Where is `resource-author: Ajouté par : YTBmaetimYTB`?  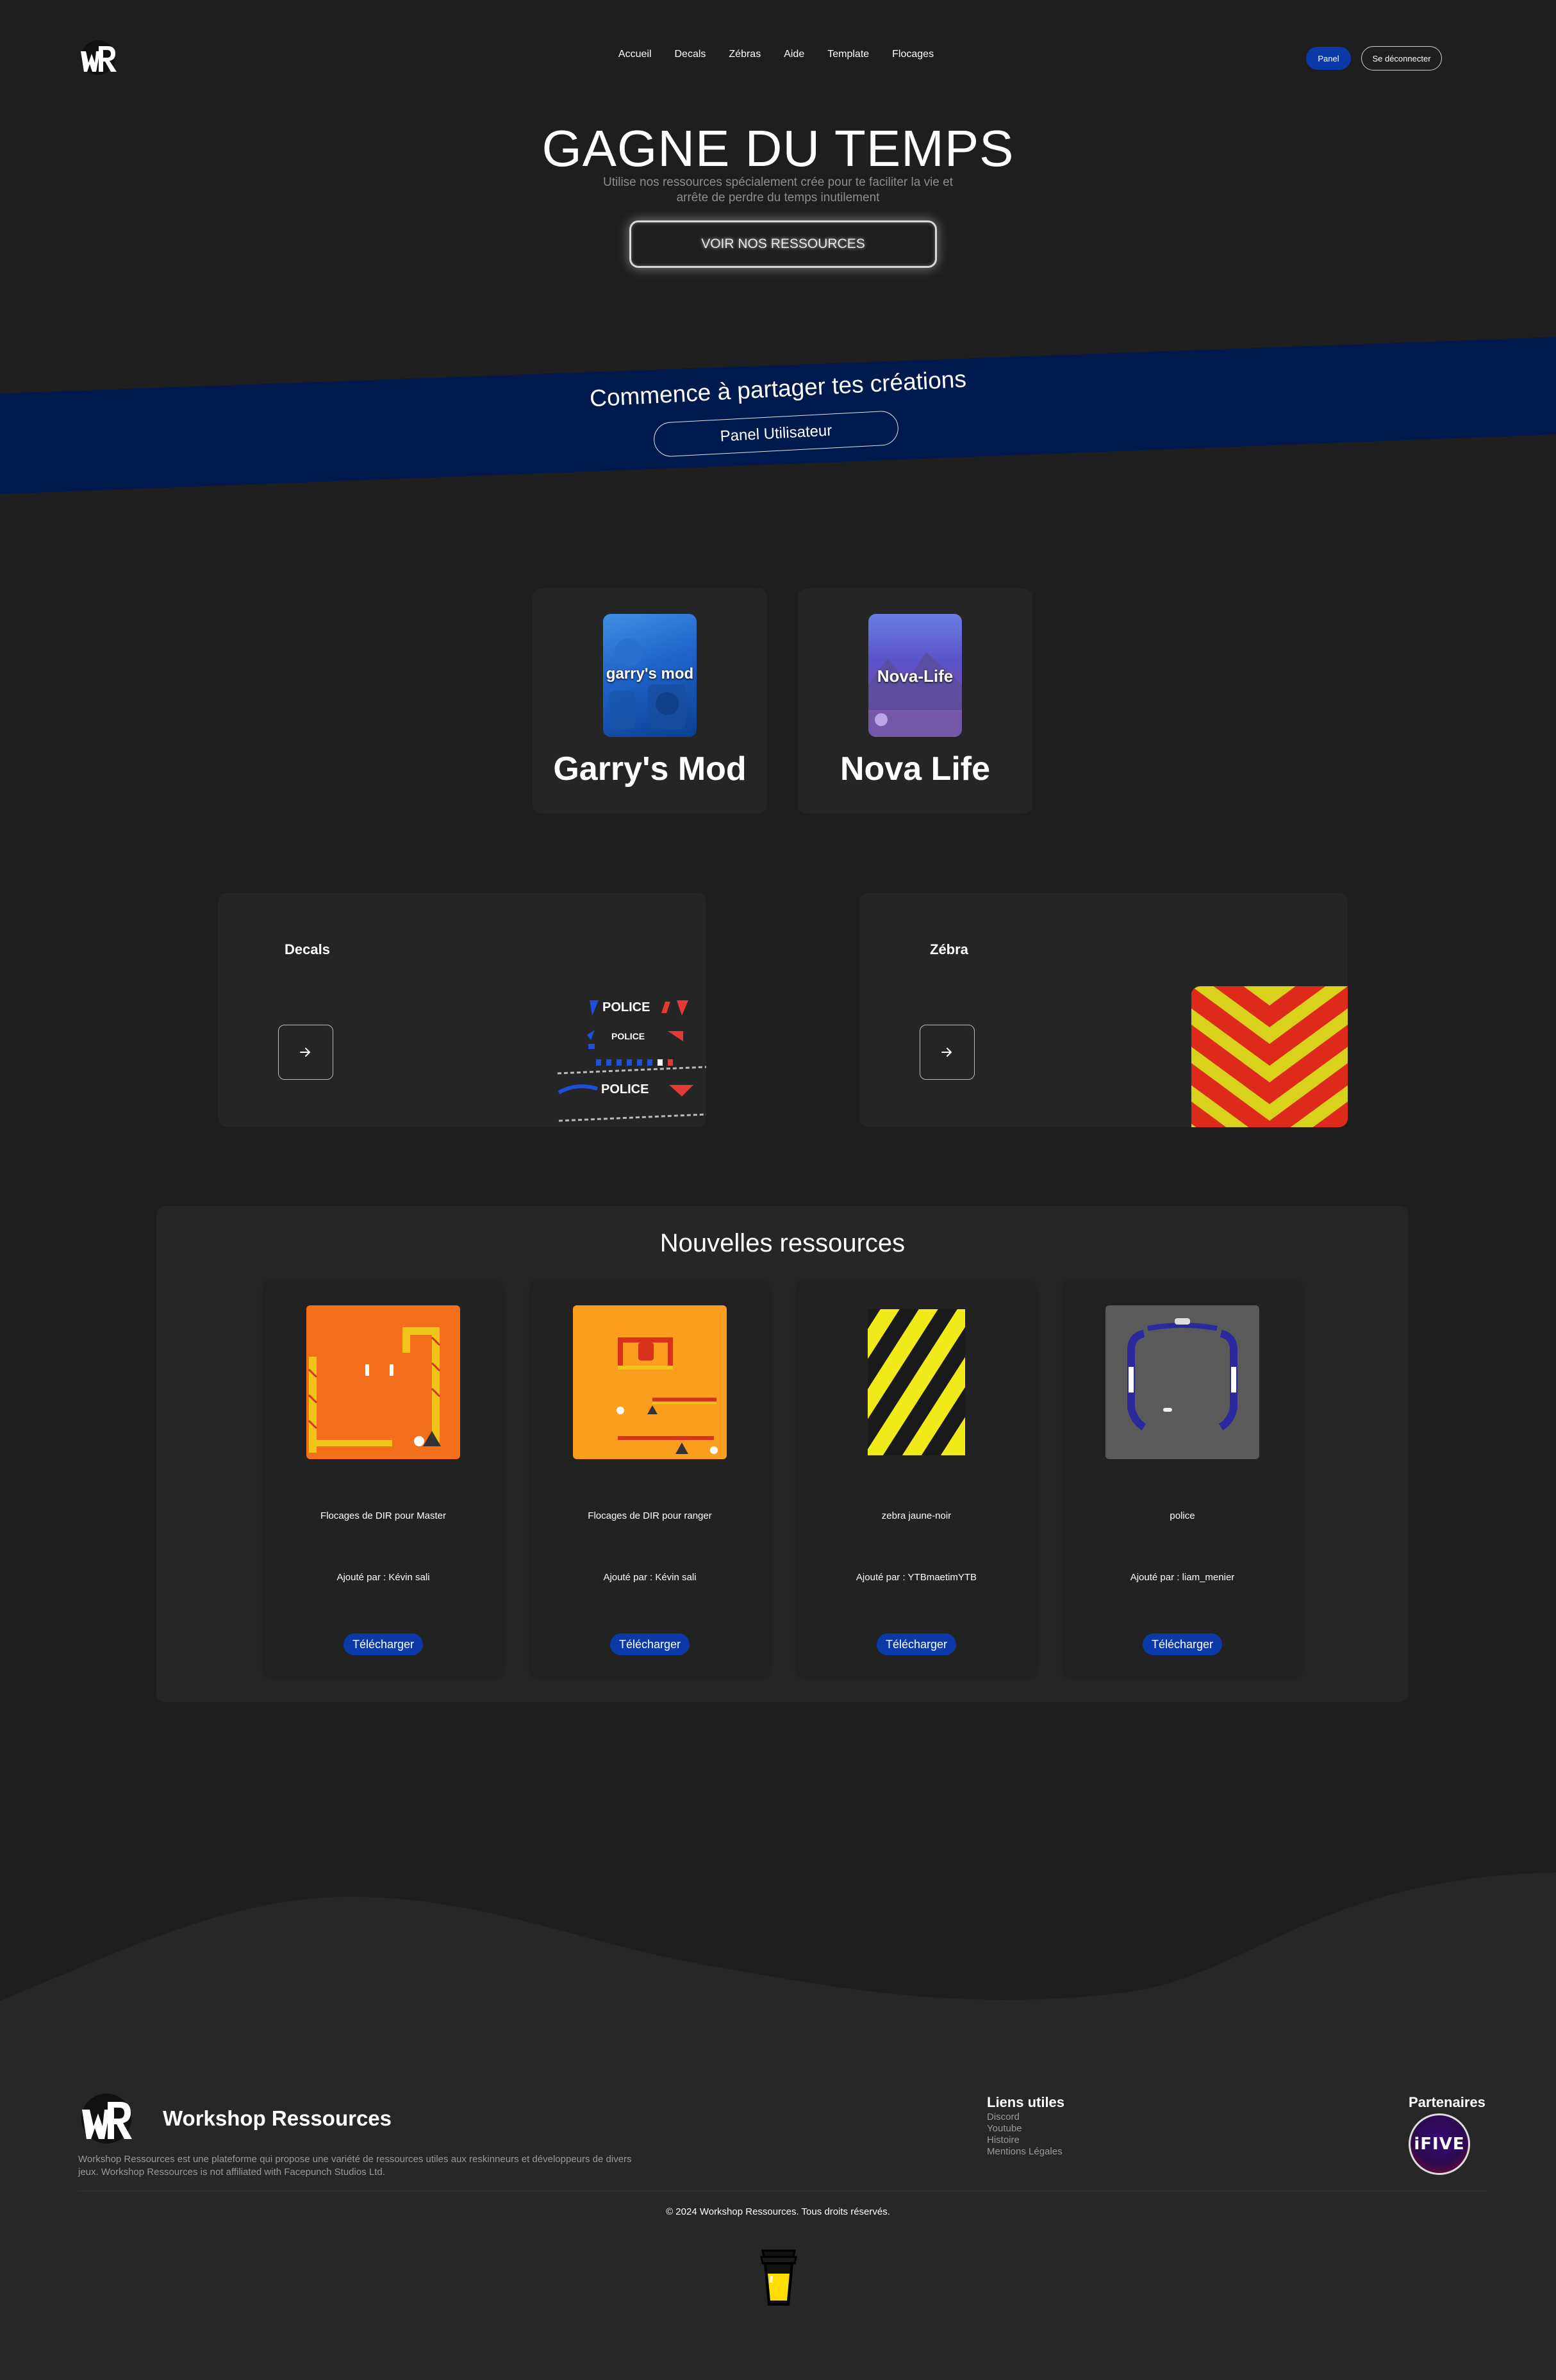 resource-author: Ajouté par : YTBmaetimYTB is located at coordinates (916, 1578).